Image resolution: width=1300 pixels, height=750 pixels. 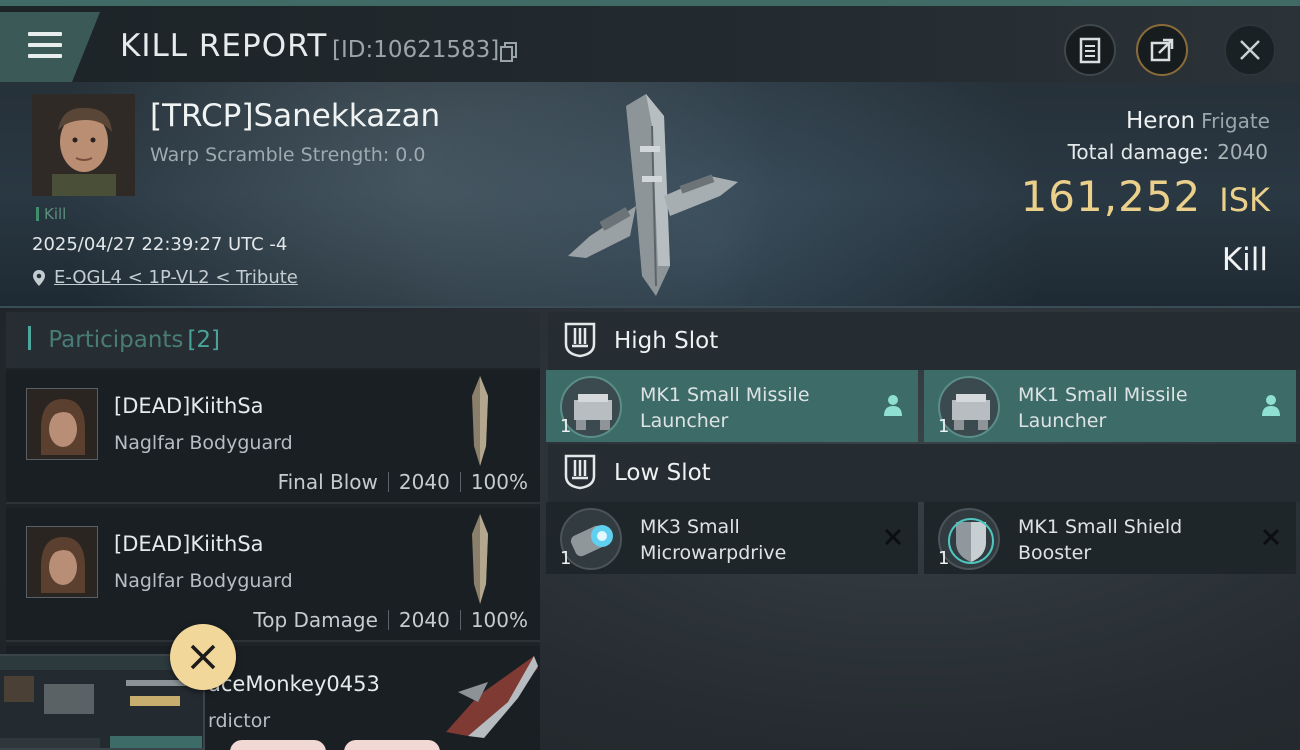 I want to click on location-pin-icon, so click(x=39, y=277).